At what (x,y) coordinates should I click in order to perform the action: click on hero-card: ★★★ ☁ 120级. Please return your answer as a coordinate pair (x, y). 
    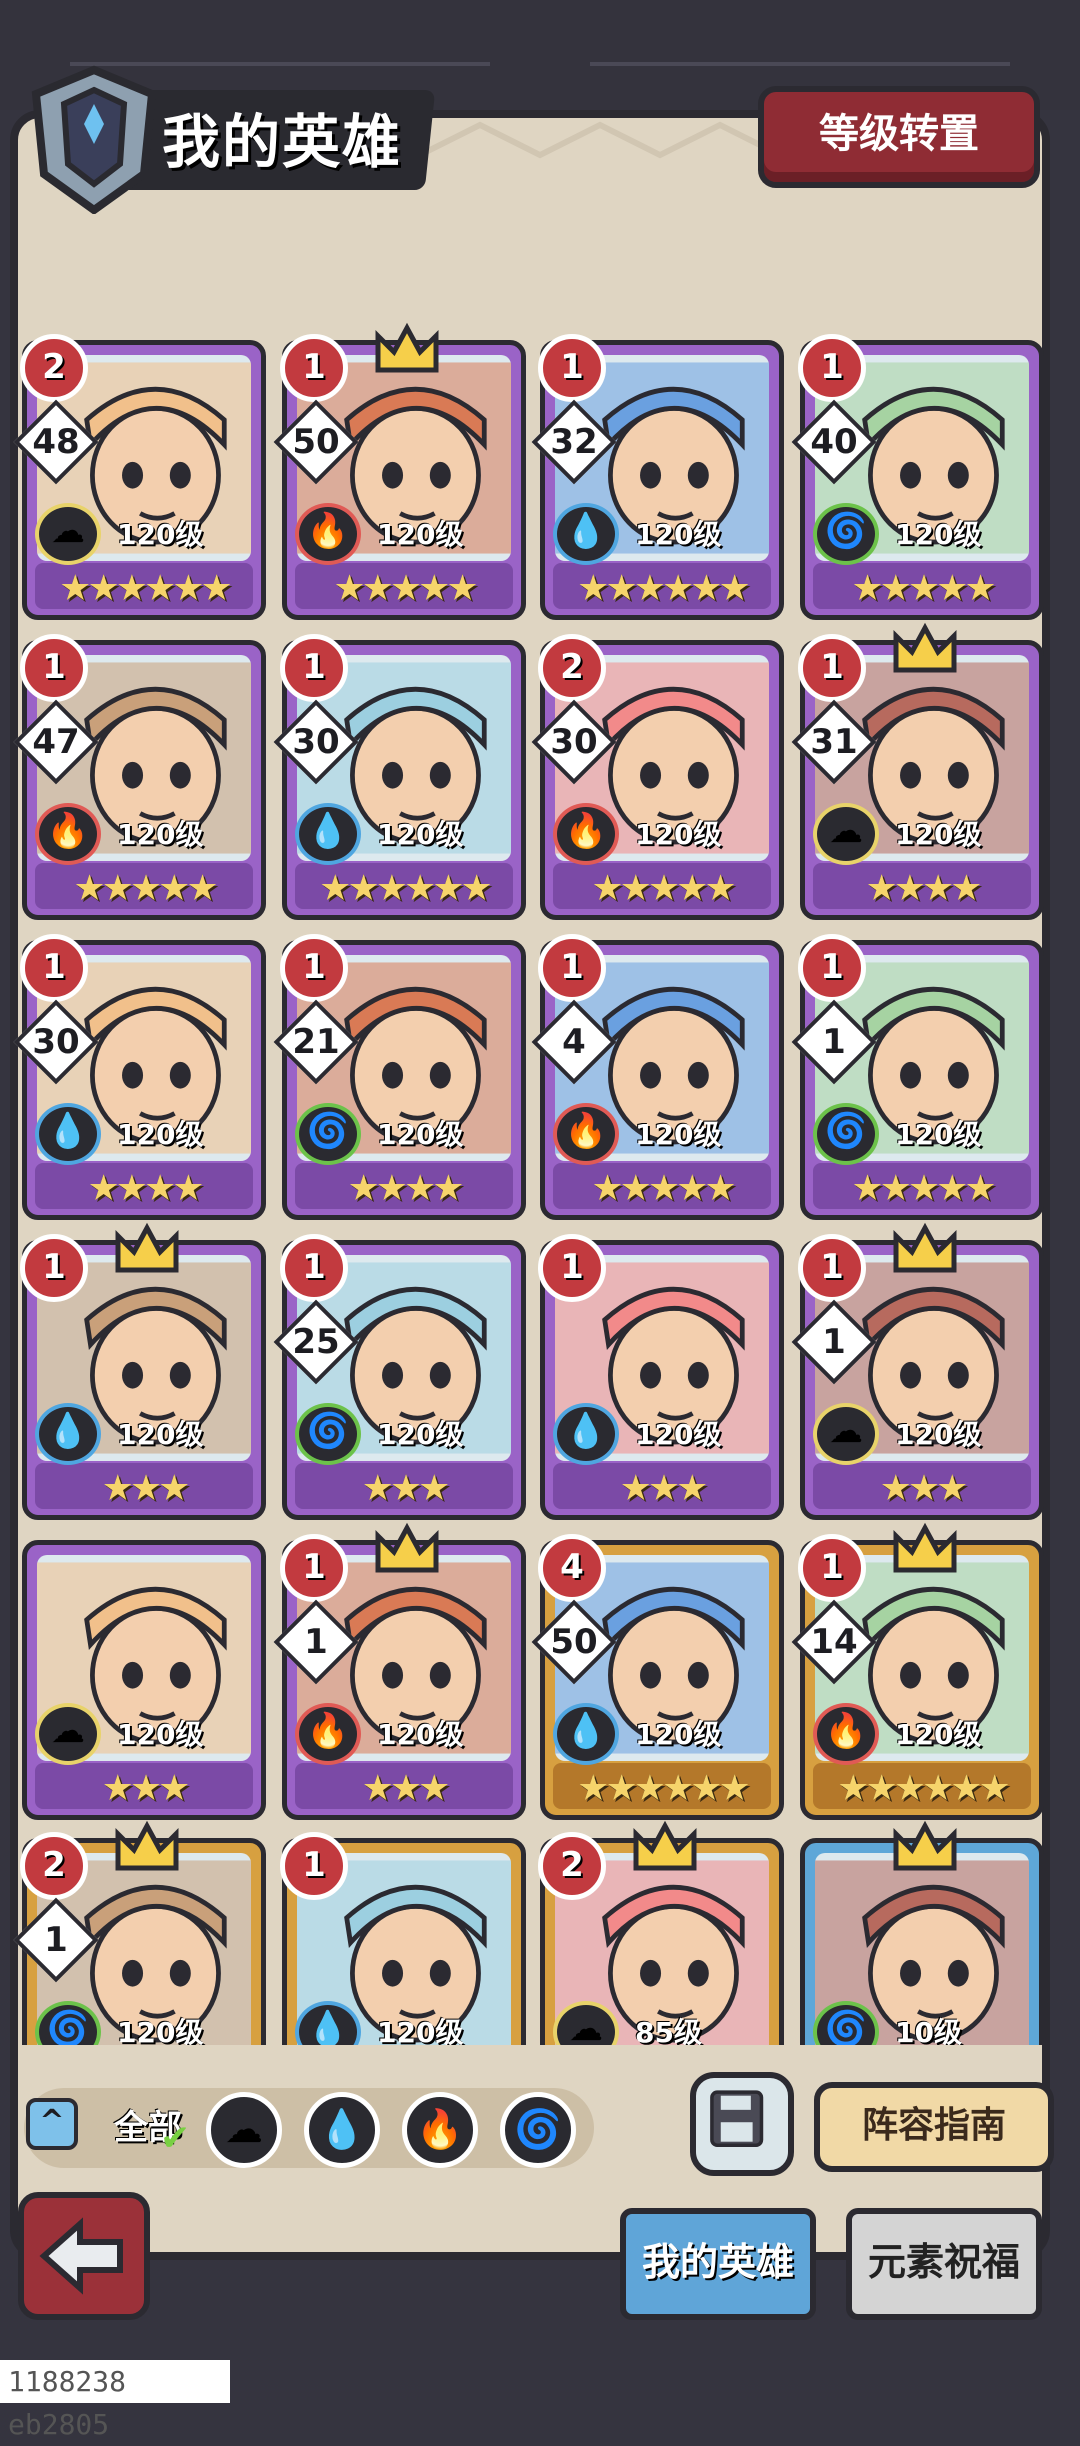
    Looking at the image, I should click on (144, 1680).